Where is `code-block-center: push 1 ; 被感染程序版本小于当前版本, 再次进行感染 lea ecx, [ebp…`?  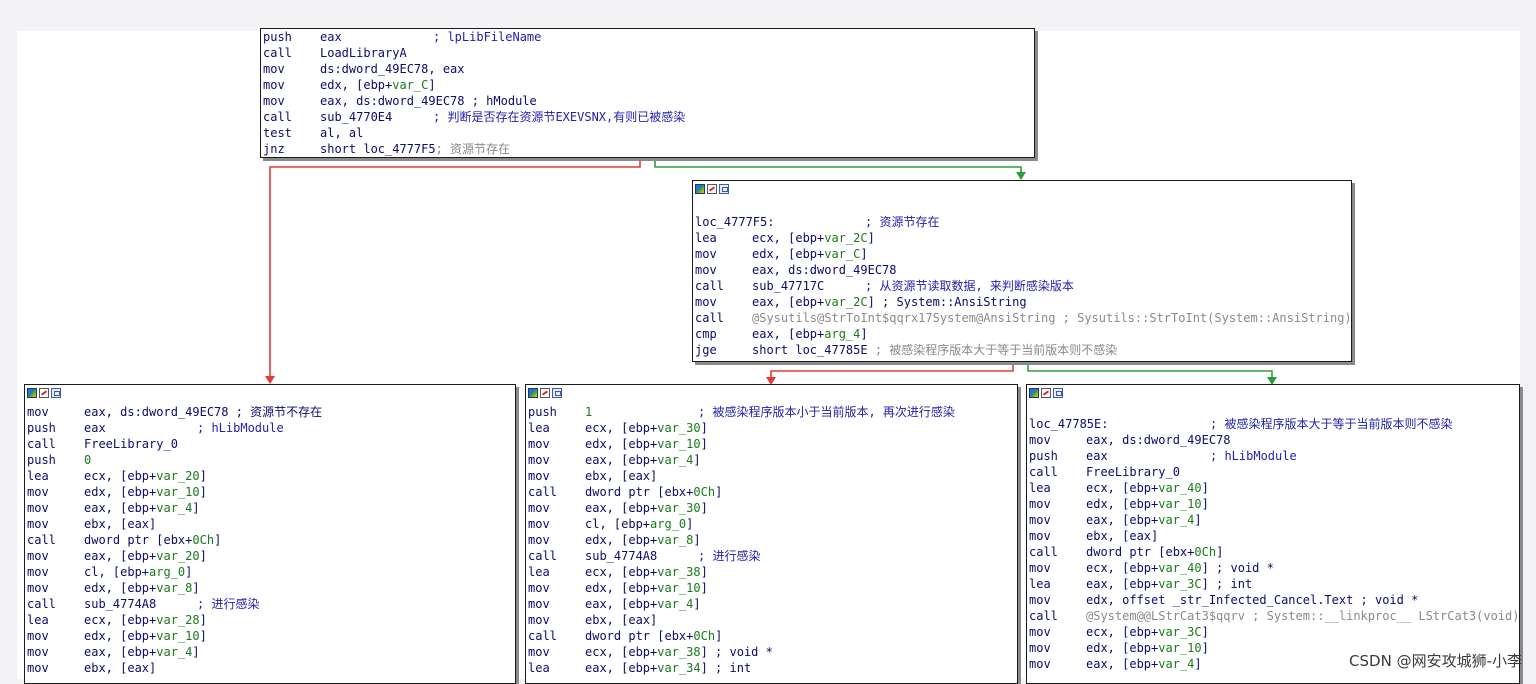
code-block-center: push 1 ; 被感染程序版本小于当前版本, 再次进行感染 lea ecx, [ebp… is located at coordinates (771, 534).